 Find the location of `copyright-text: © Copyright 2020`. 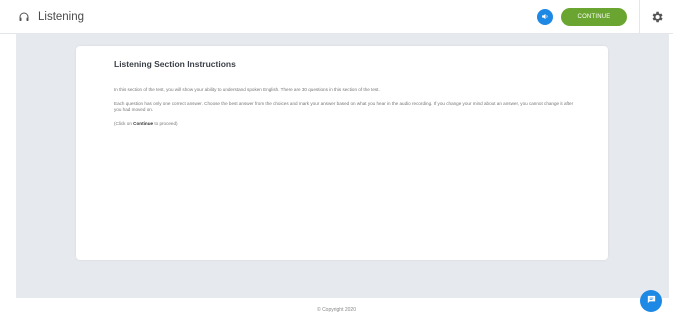

copyright-text: © Copyright 2020 is located at coordinates (336, 310).